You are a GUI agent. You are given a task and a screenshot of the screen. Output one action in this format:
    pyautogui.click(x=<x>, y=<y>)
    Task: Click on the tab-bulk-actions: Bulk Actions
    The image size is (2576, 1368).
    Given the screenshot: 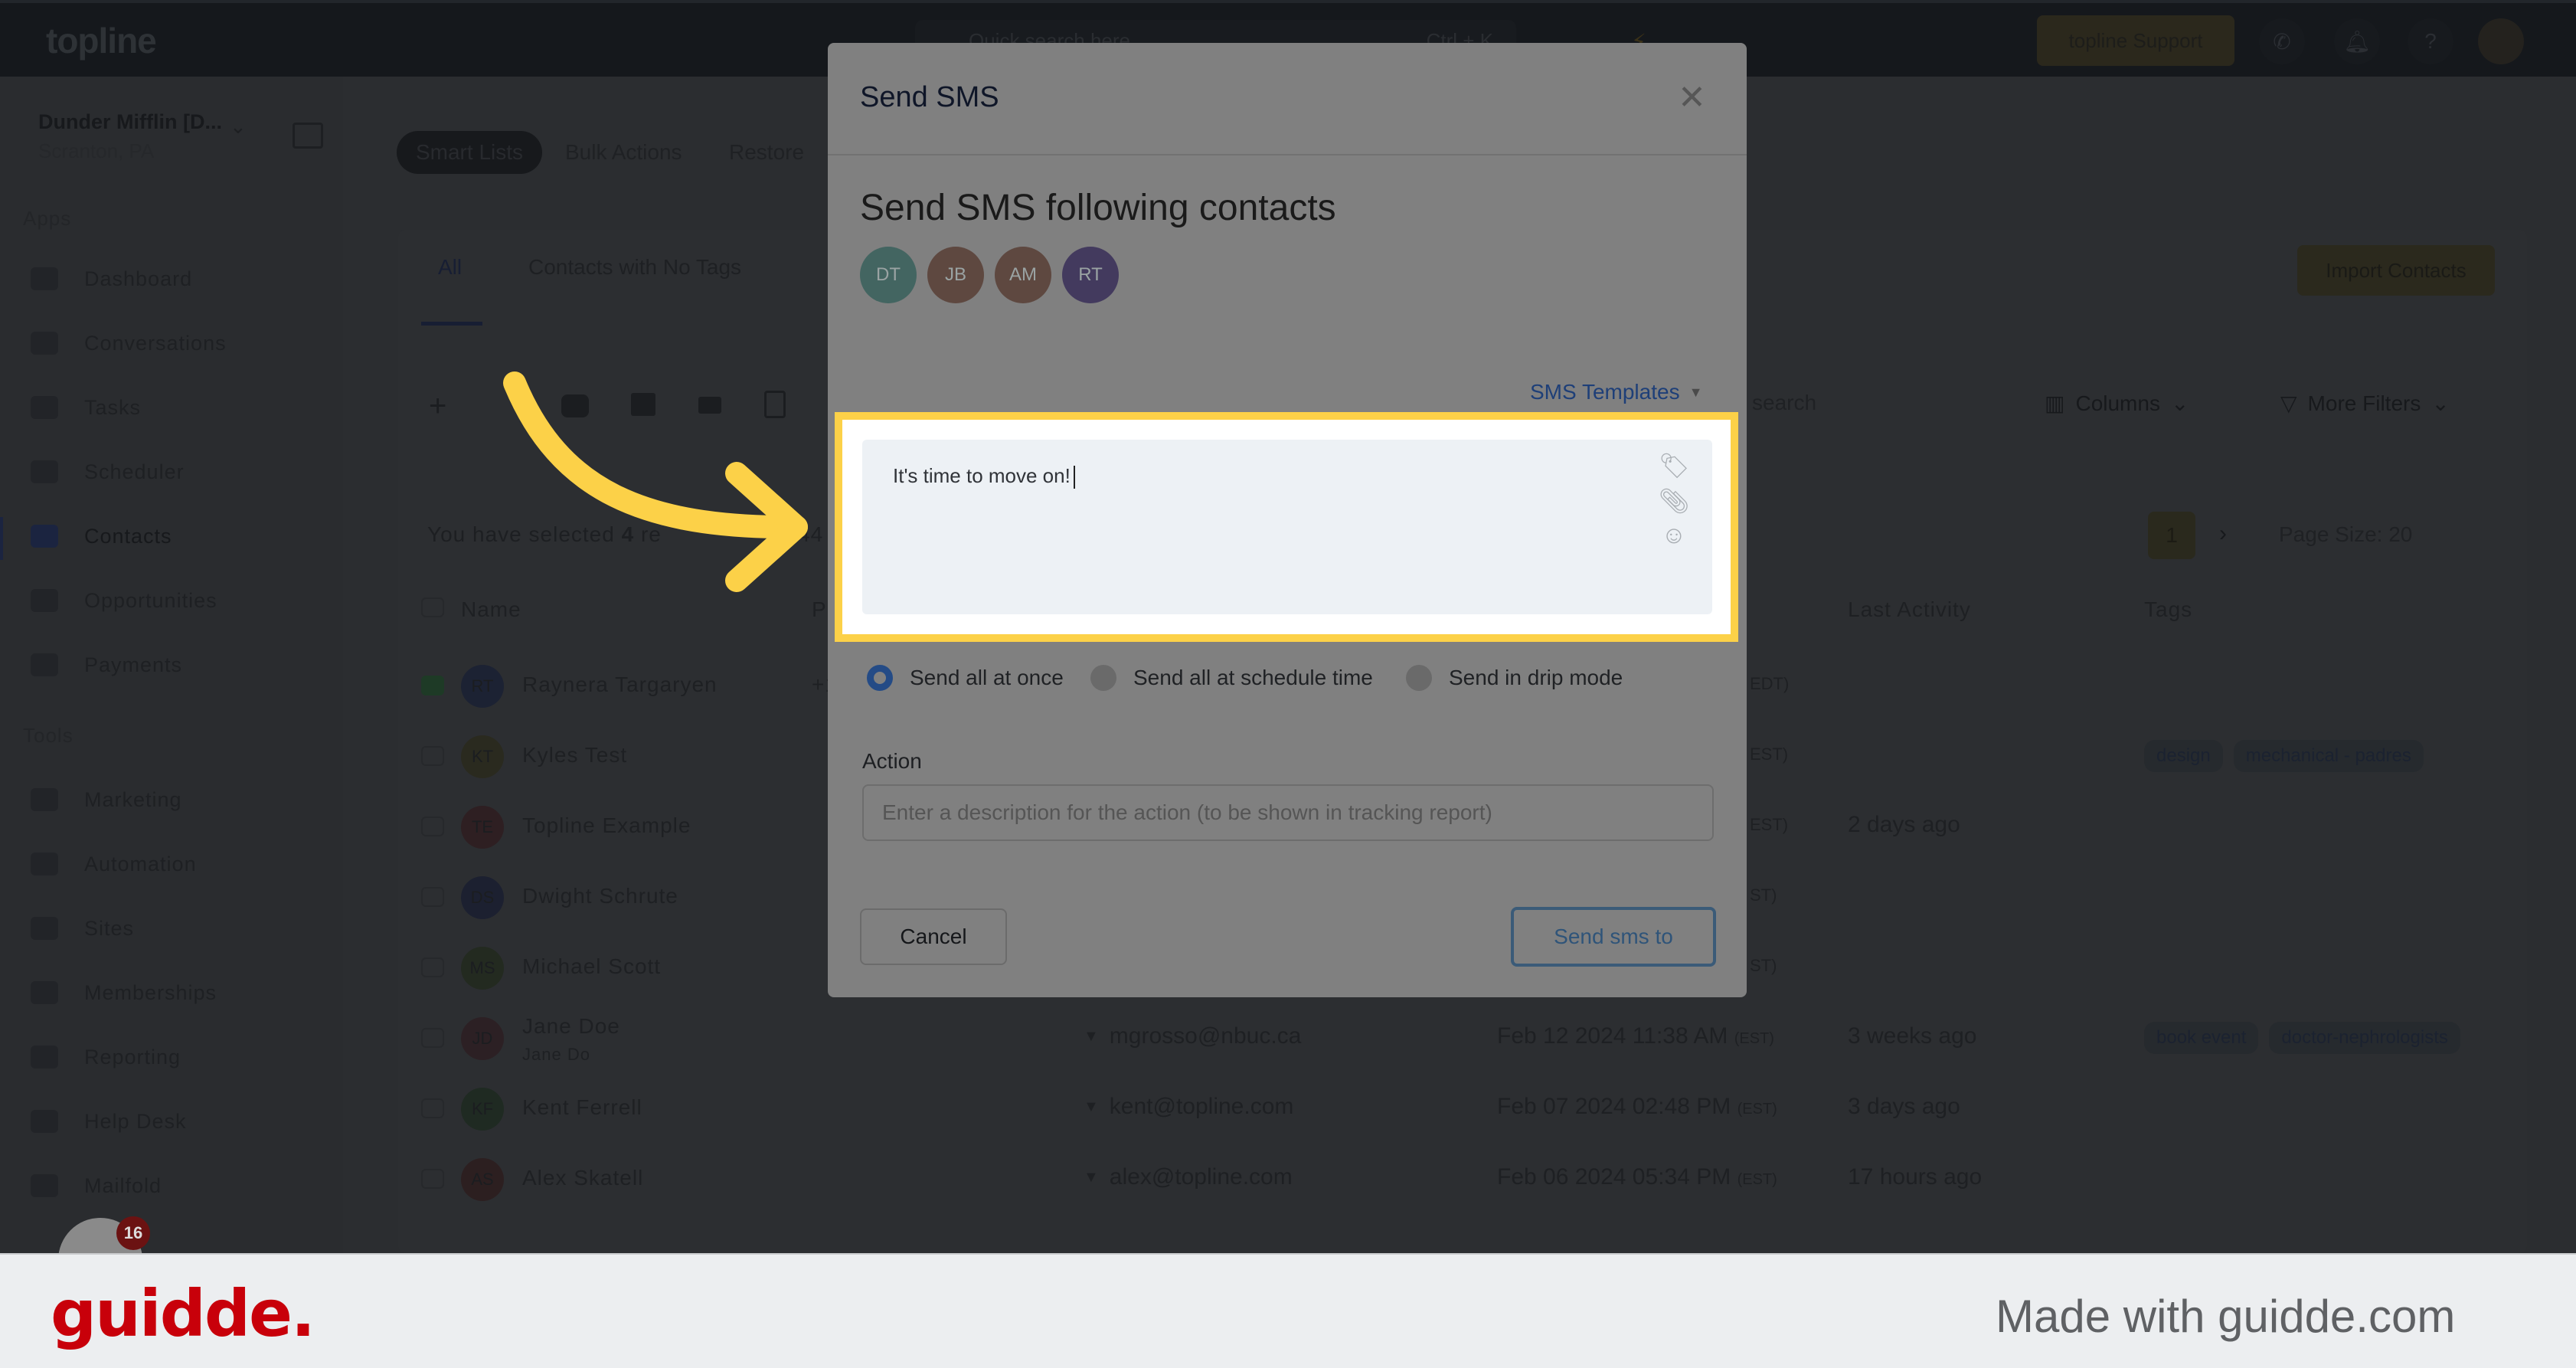 What is the action you would take?
    pyautogui.click(x=623, y=152)
    